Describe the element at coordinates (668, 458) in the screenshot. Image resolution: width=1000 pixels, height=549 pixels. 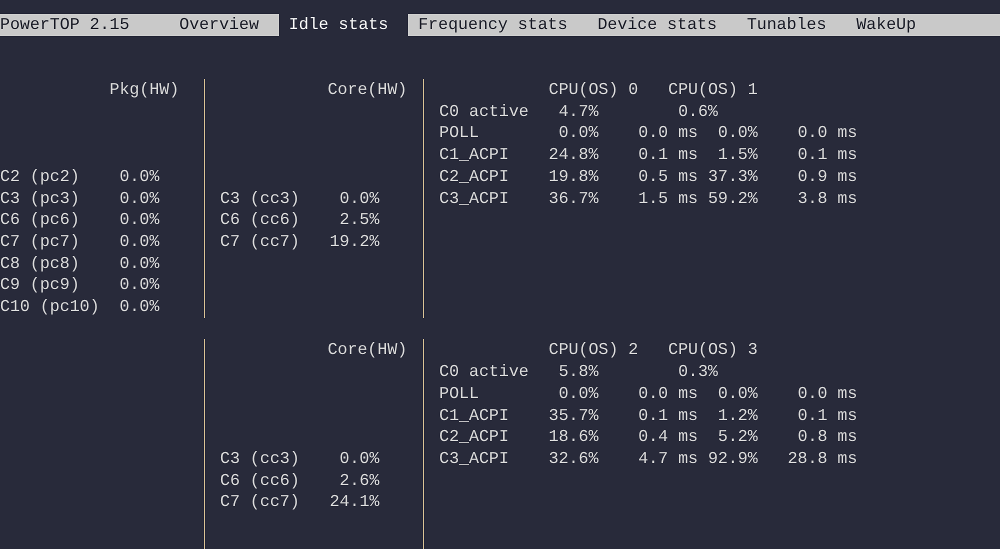
I see `state-value: 4.7 ms` at that location.